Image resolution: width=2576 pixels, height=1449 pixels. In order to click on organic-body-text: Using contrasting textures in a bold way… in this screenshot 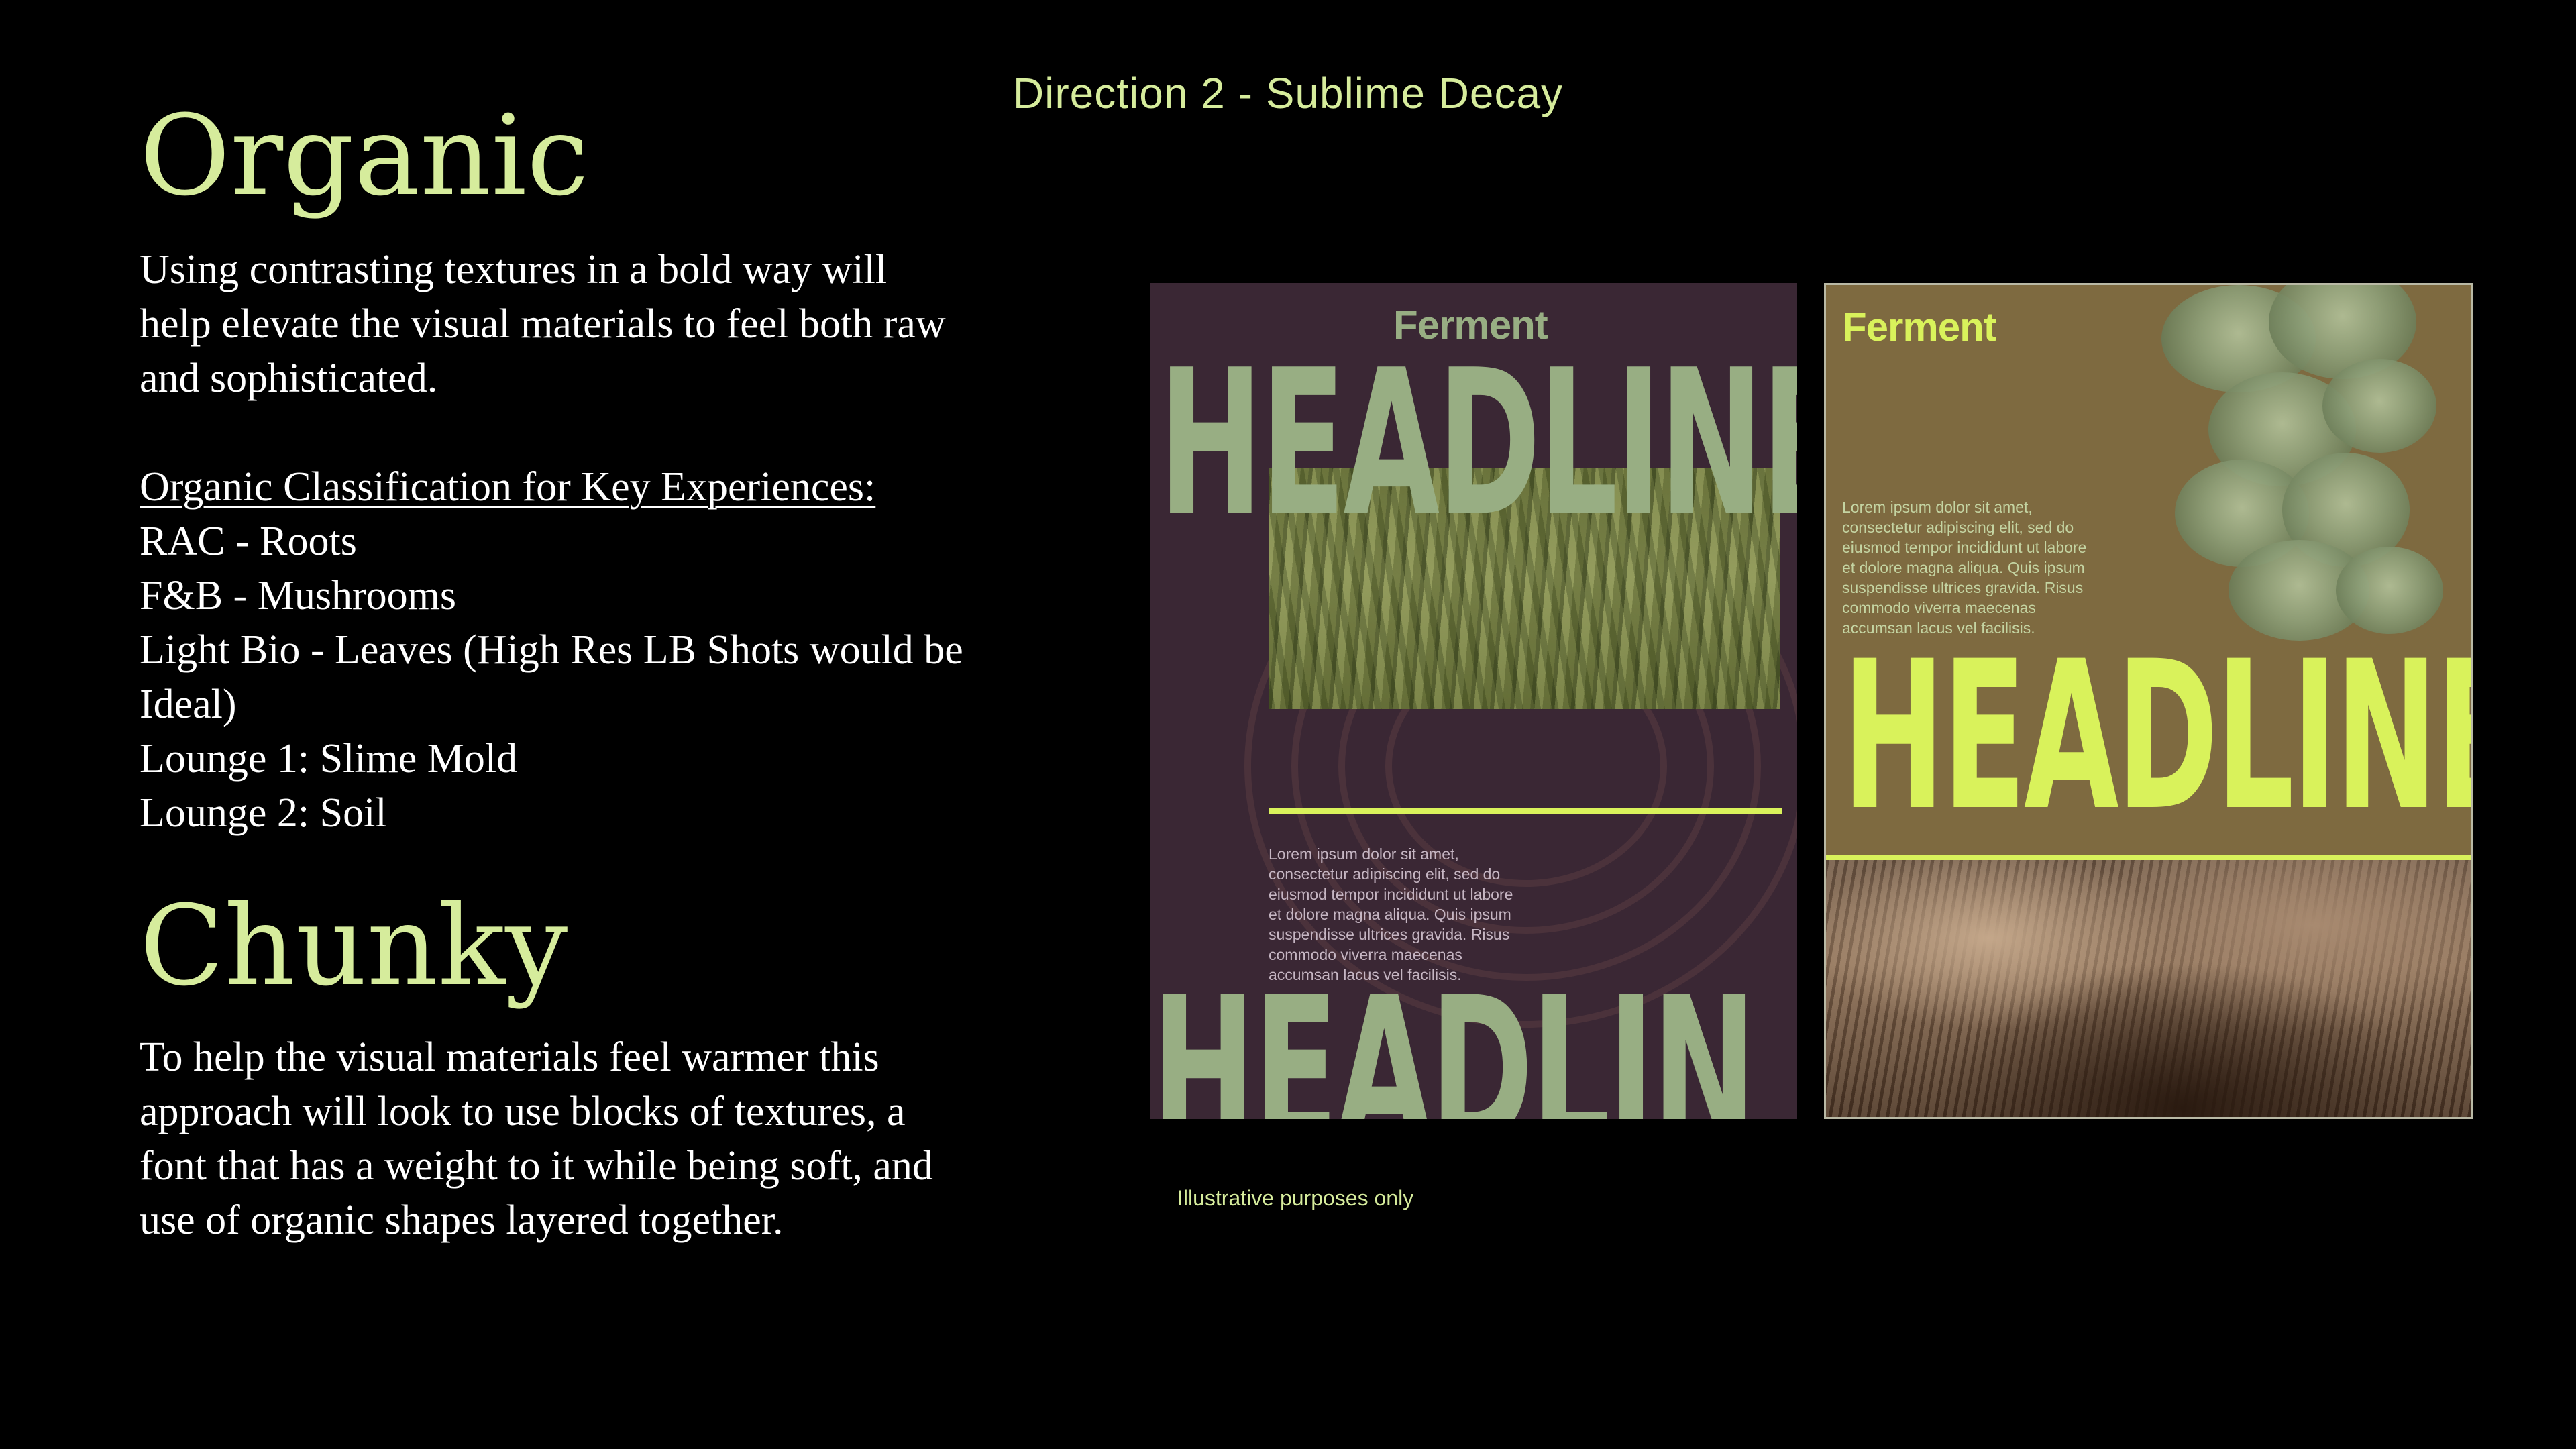, I will do `click(543, 324)`.